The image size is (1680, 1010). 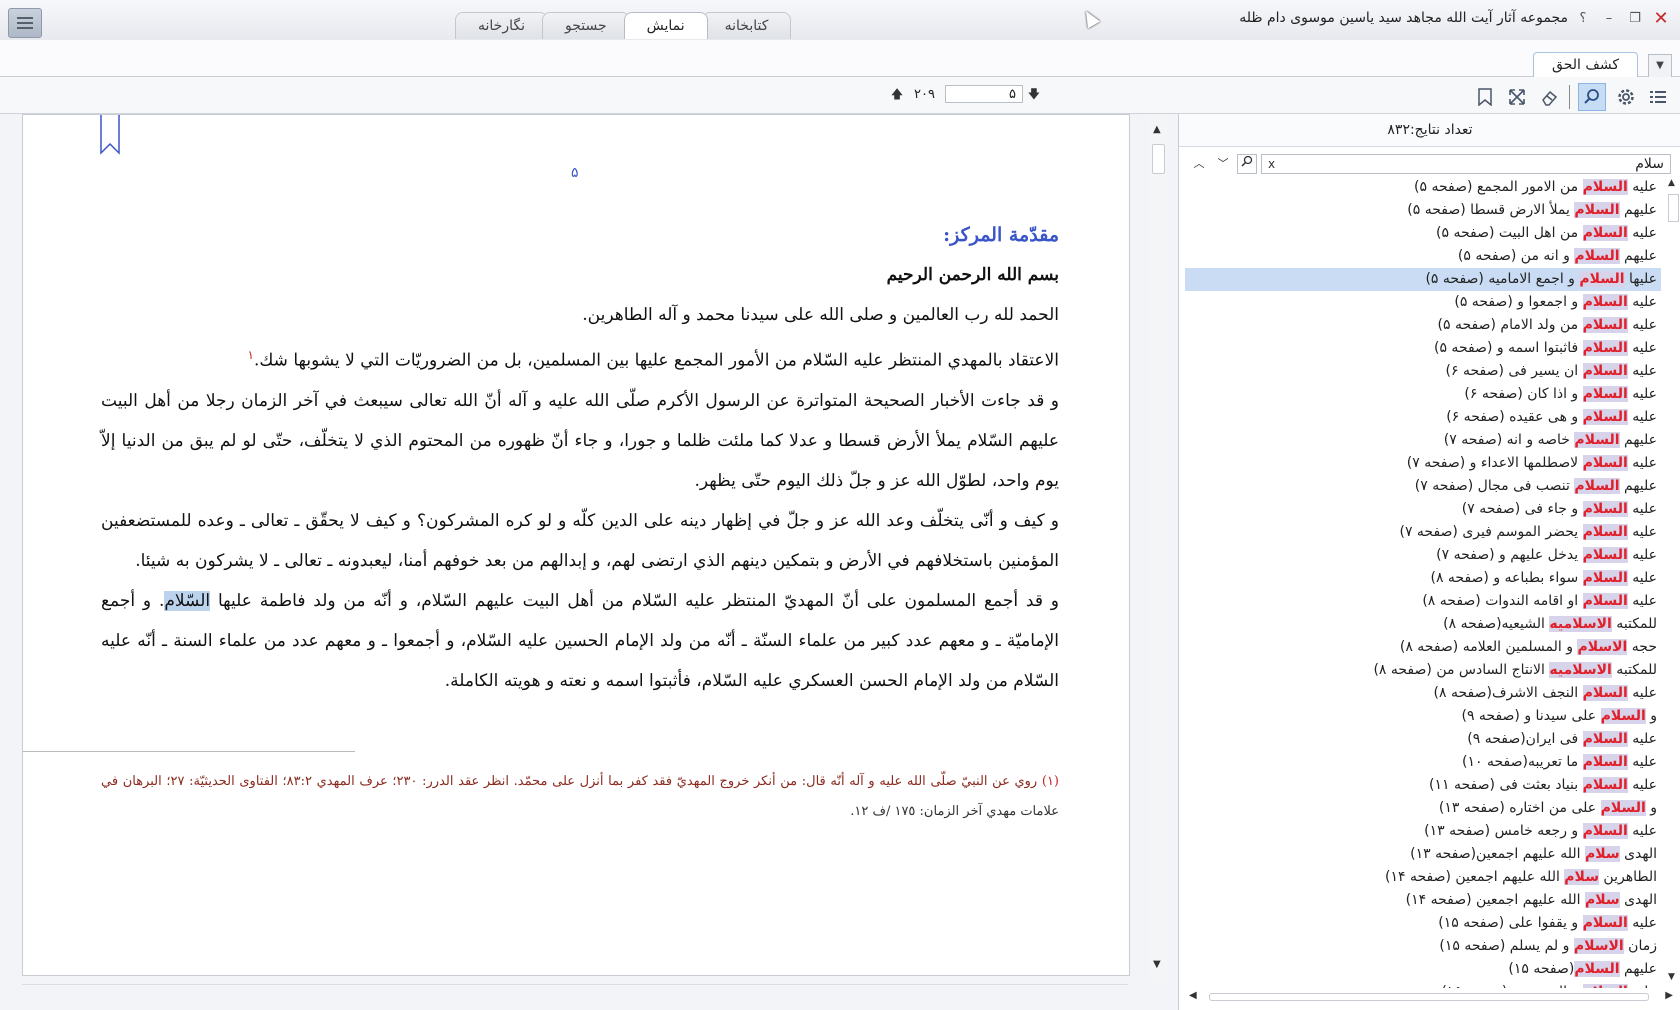 What do you see at coordinates (1672, 580) in the screenshot?
I see `results-scrollbar: ▲ ▼` at bounding box center [1672, 580].